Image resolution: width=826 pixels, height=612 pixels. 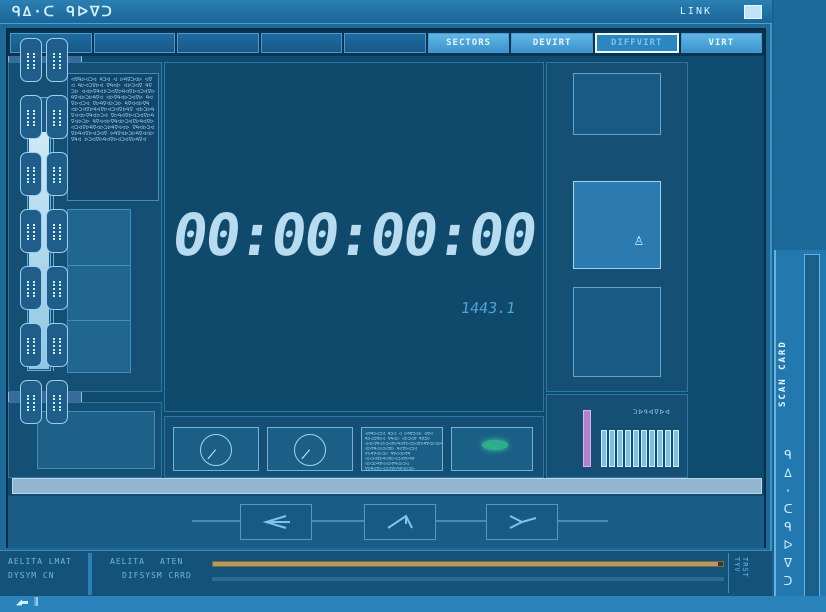 I want to click on footer-end-text: TRST TYV, so click(x=741, y=567).